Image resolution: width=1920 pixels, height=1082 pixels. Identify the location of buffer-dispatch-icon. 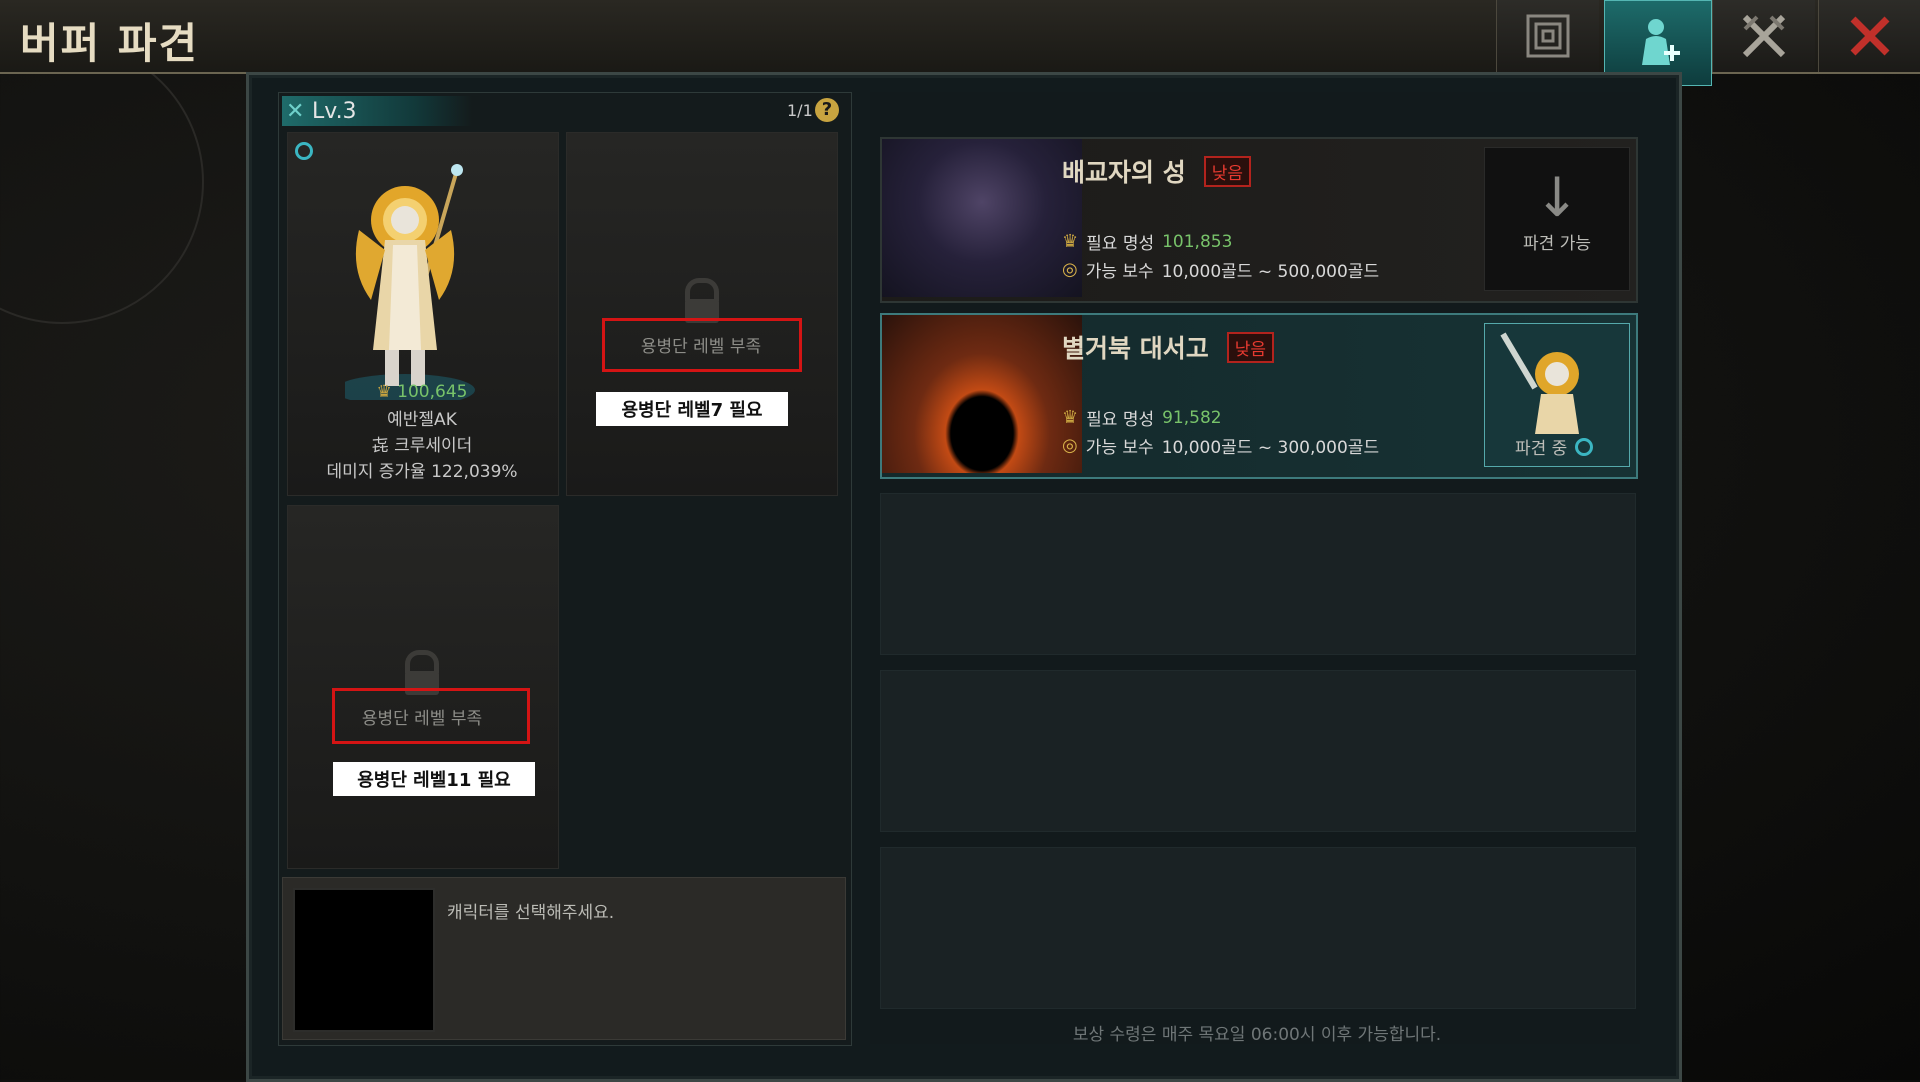
(1661, 42).